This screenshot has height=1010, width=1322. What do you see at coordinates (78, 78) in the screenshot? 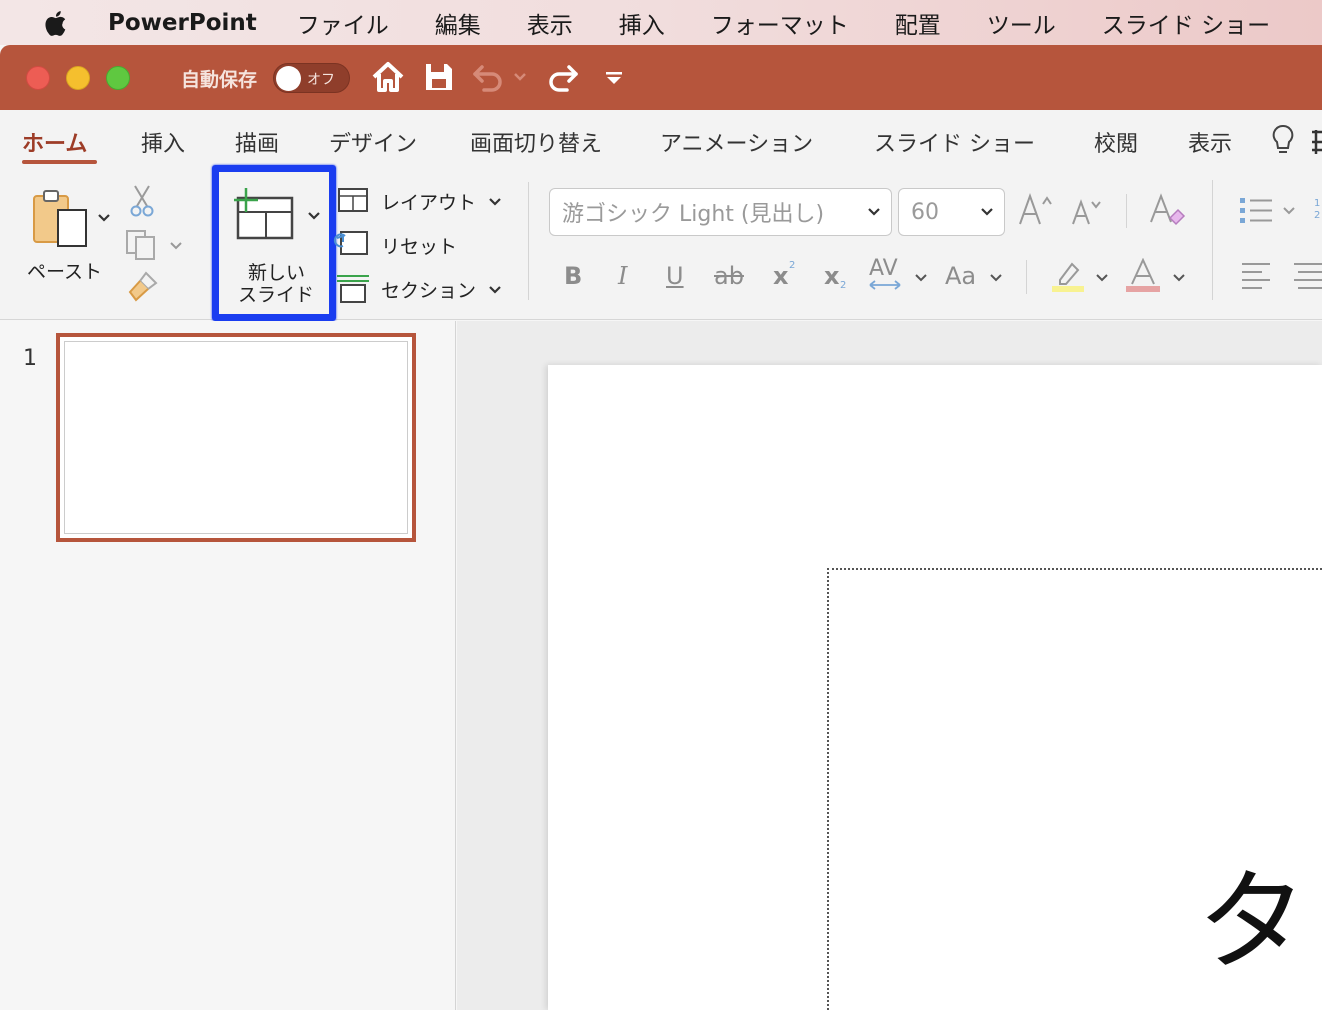
I see `minimize-window-button` at bounding box center [78, 78].